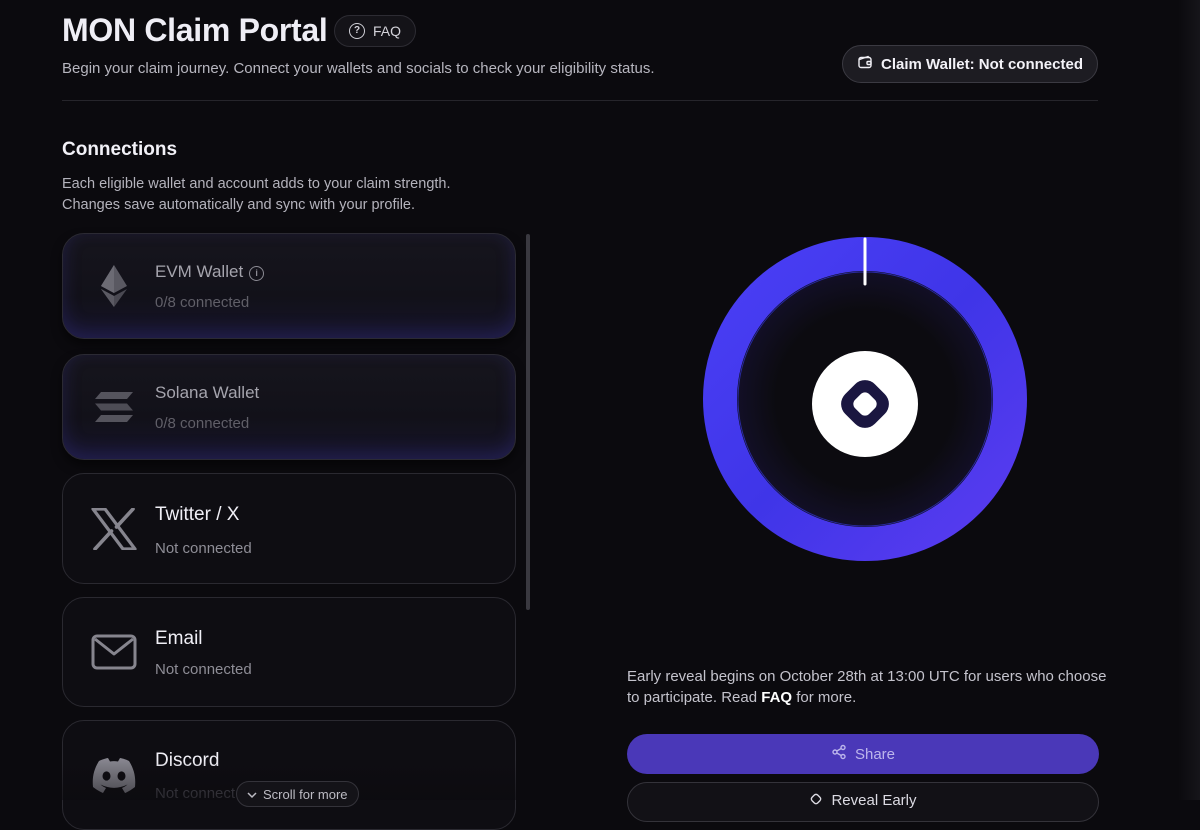 This screenshot has height=830, width=1200. What do you see at coordinates (580, 100) in the screenshot?
I see `header-divider` at bounding box center [580, 100].